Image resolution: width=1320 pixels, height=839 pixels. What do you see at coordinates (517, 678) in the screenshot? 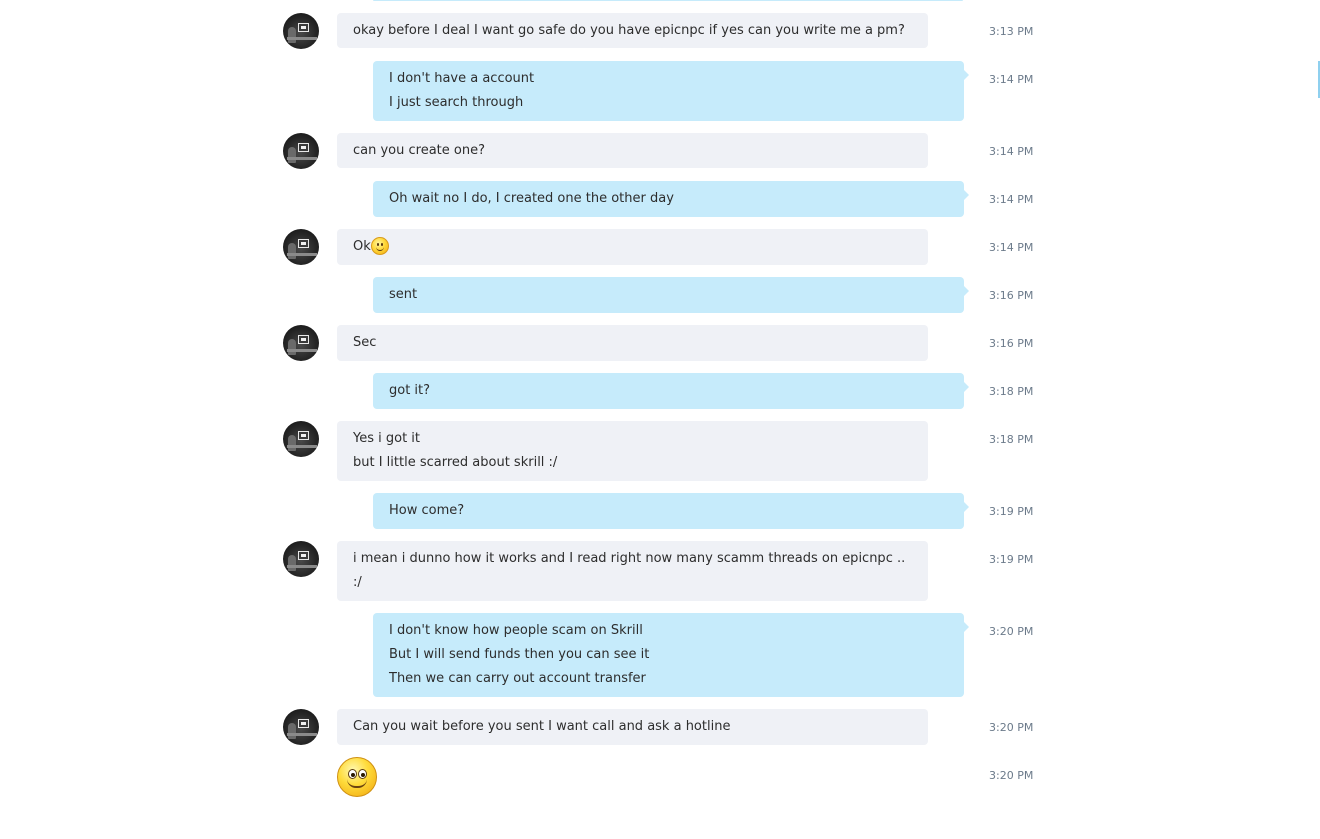
I see `message-text: Then we can carry out account transfer` at bounding box center [517, 678].